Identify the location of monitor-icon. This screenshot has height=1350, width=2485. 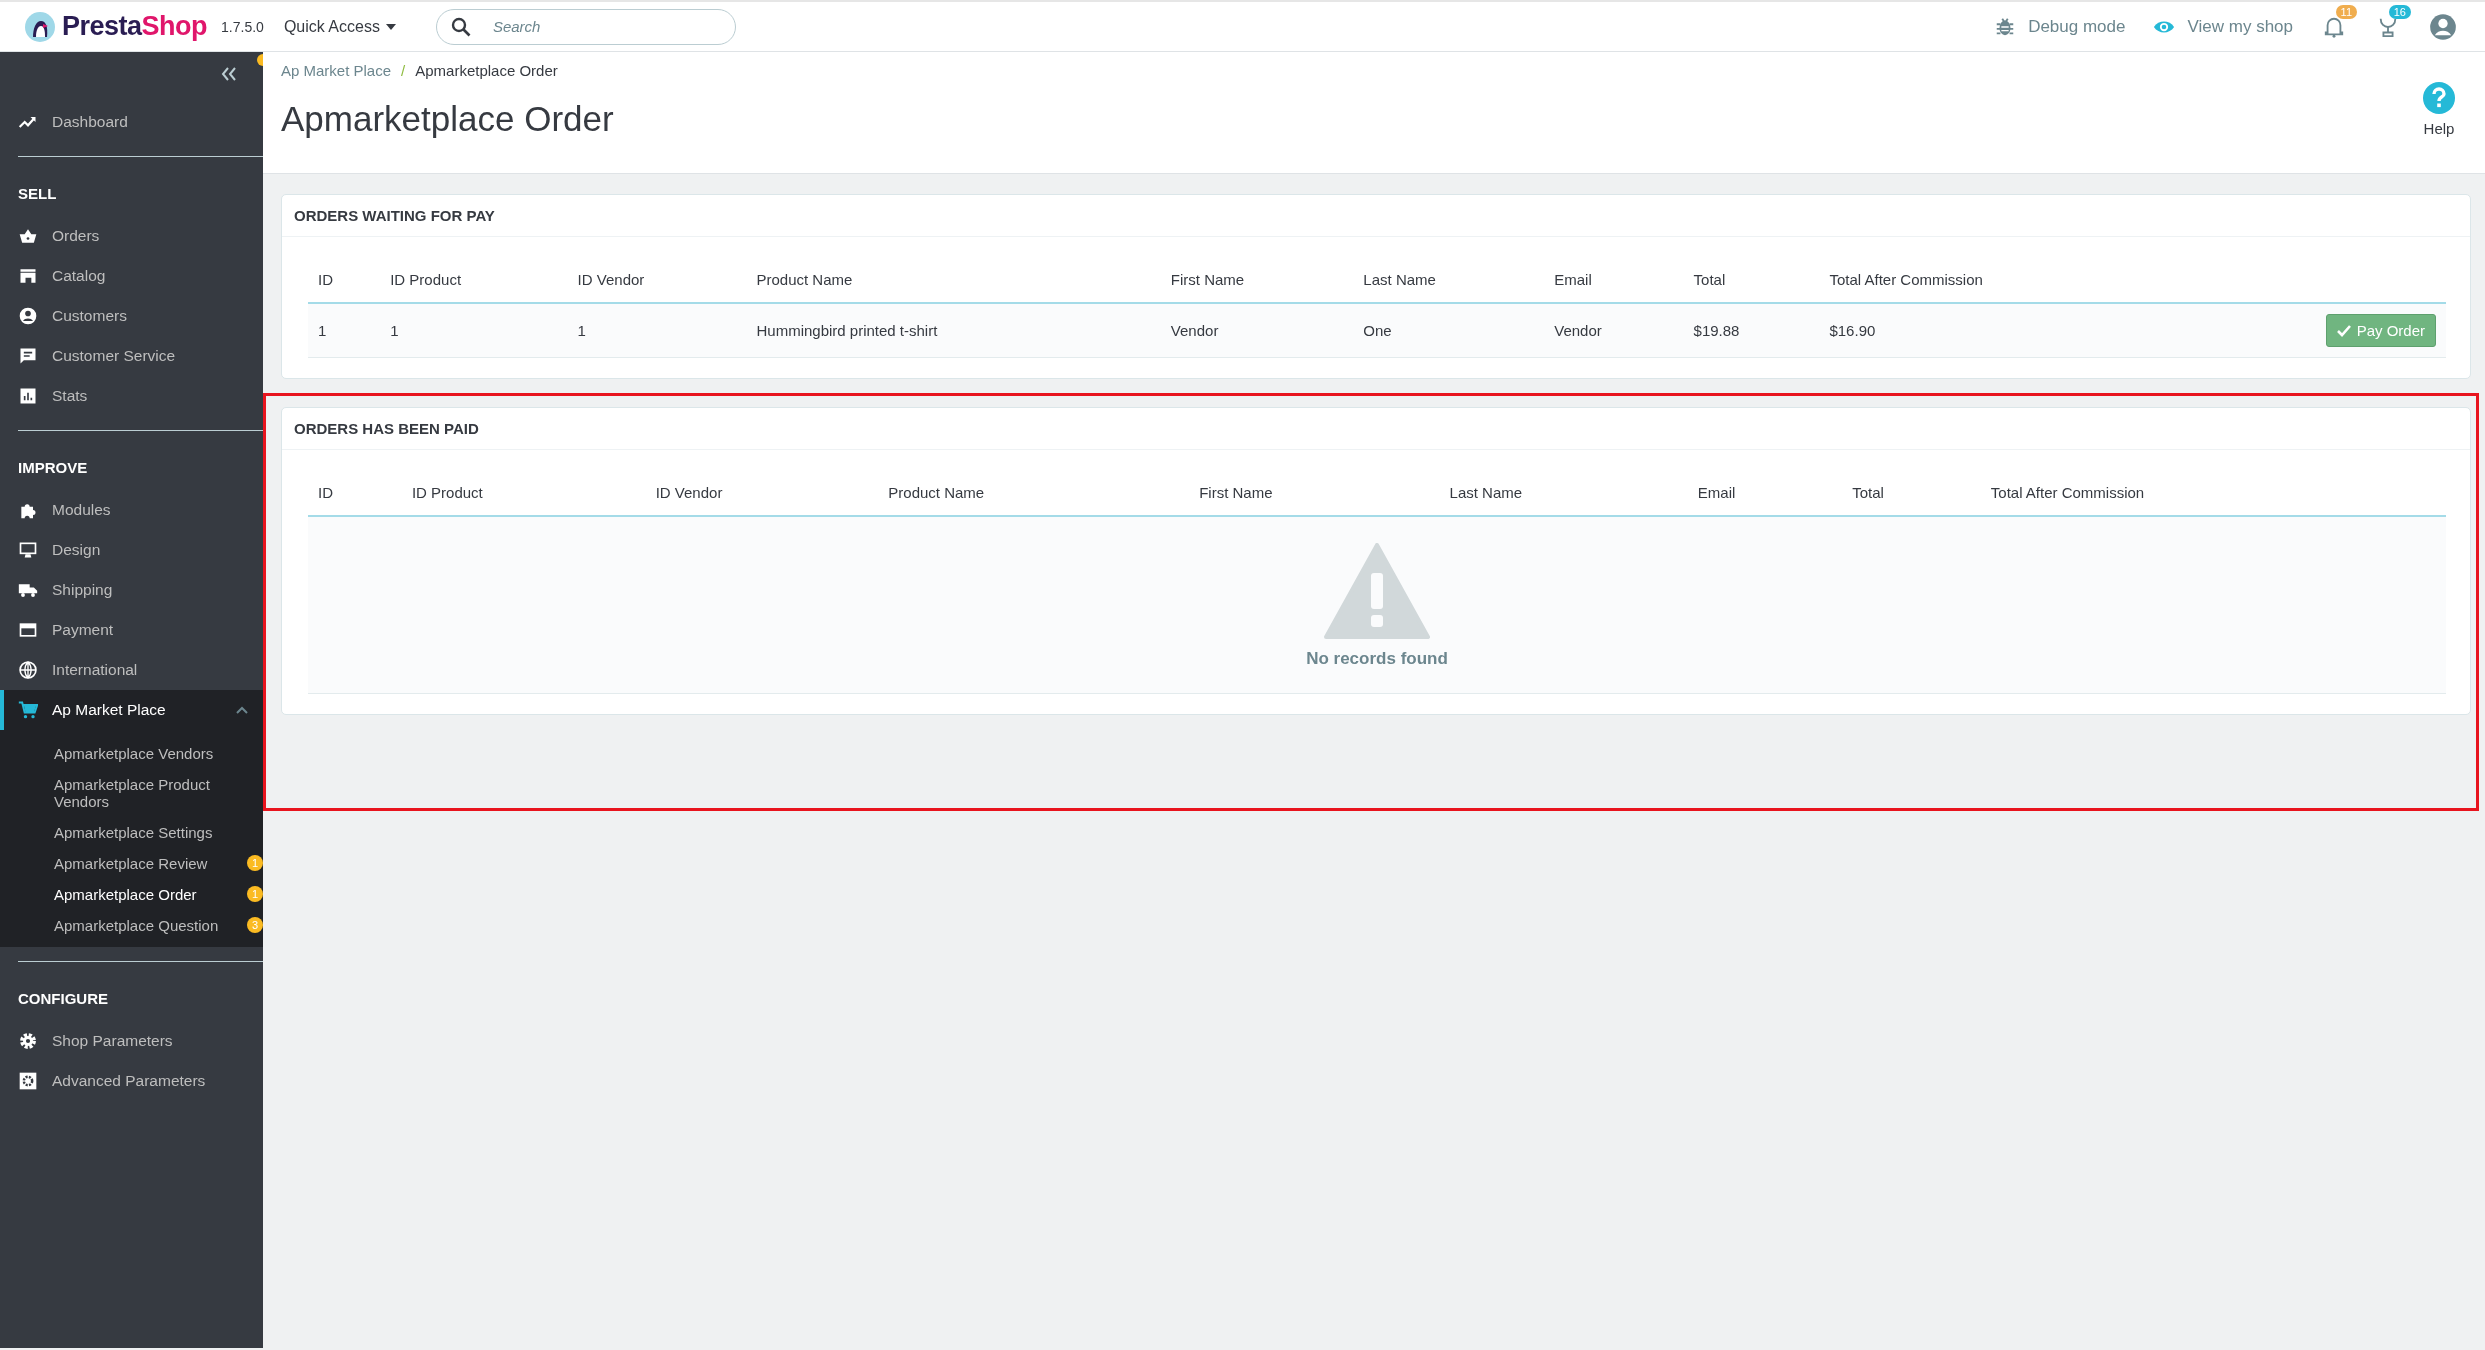
(28, 550).